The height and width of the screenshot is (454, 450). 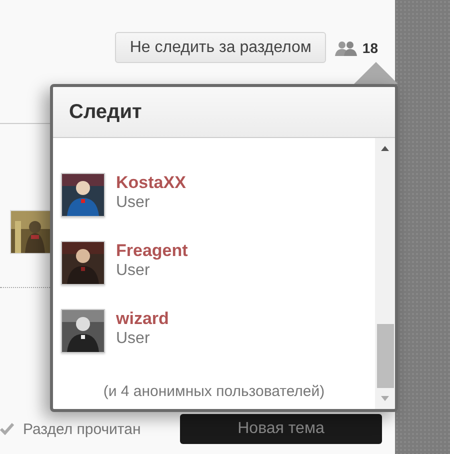 I want to click on scroll-up-icon, so click(x=385, y=148).